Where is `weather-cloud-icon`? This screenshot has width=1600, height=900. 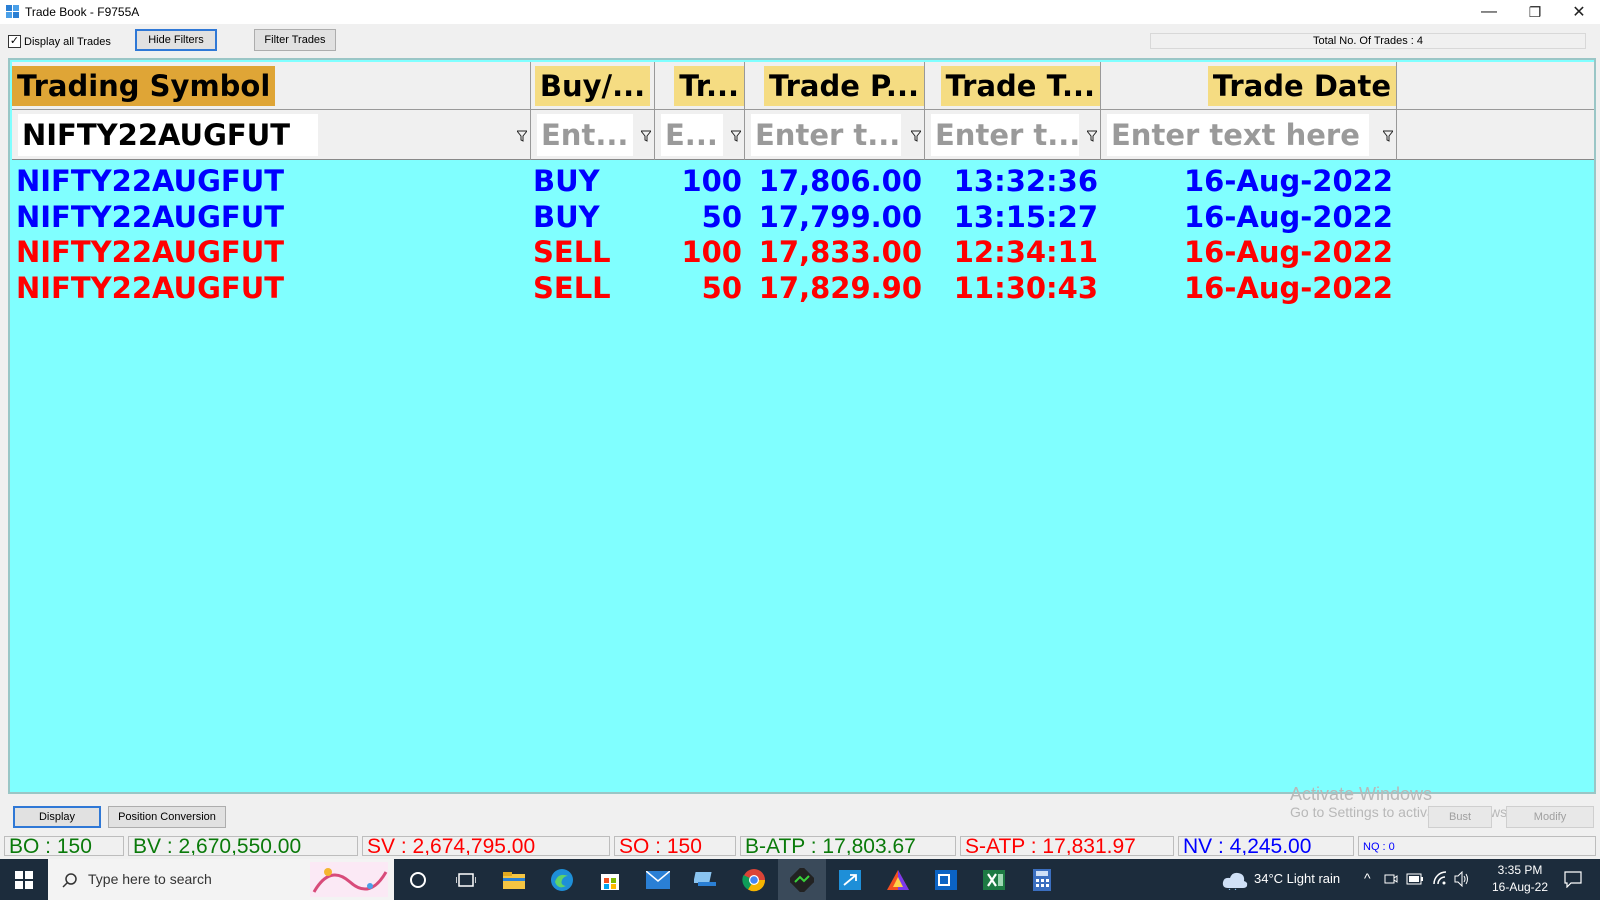 weather-cloud-icon is located at coordinates (1235, 880).